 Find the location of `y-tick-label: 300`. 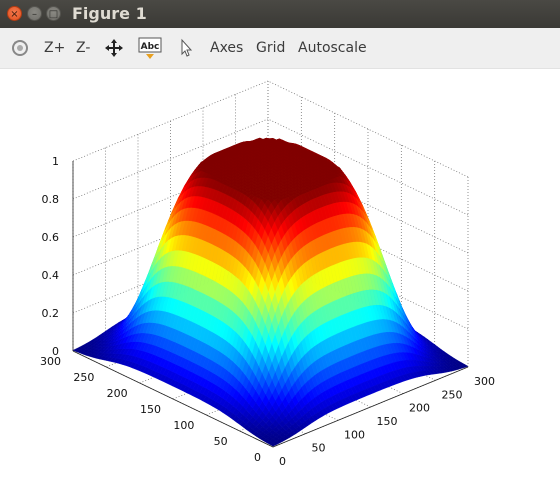

y-tick-label: 300 is located at coordinates (50, 361).